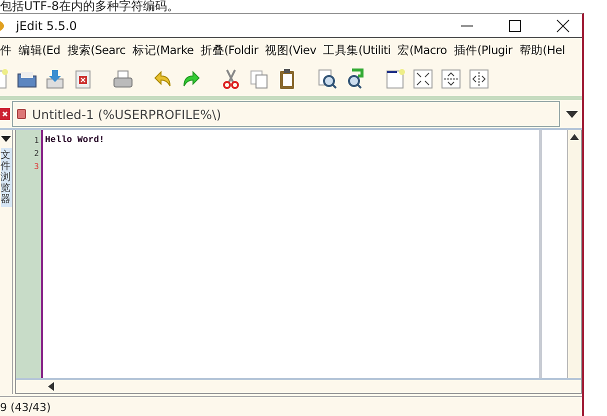  What do you see at coordinates (96, 50) in the screenshot?
I see `menu-item: 搜索(Searc` at bounding box center [96, 50].